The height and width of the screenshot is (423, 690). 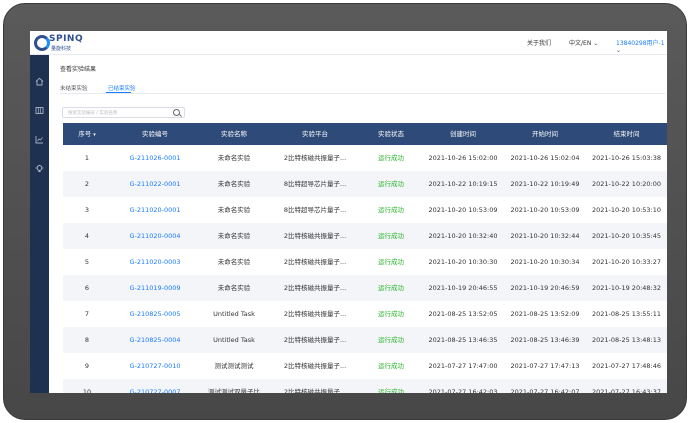 I want to click on user-name: 13840298用户-1, so click(x=640, y=43).